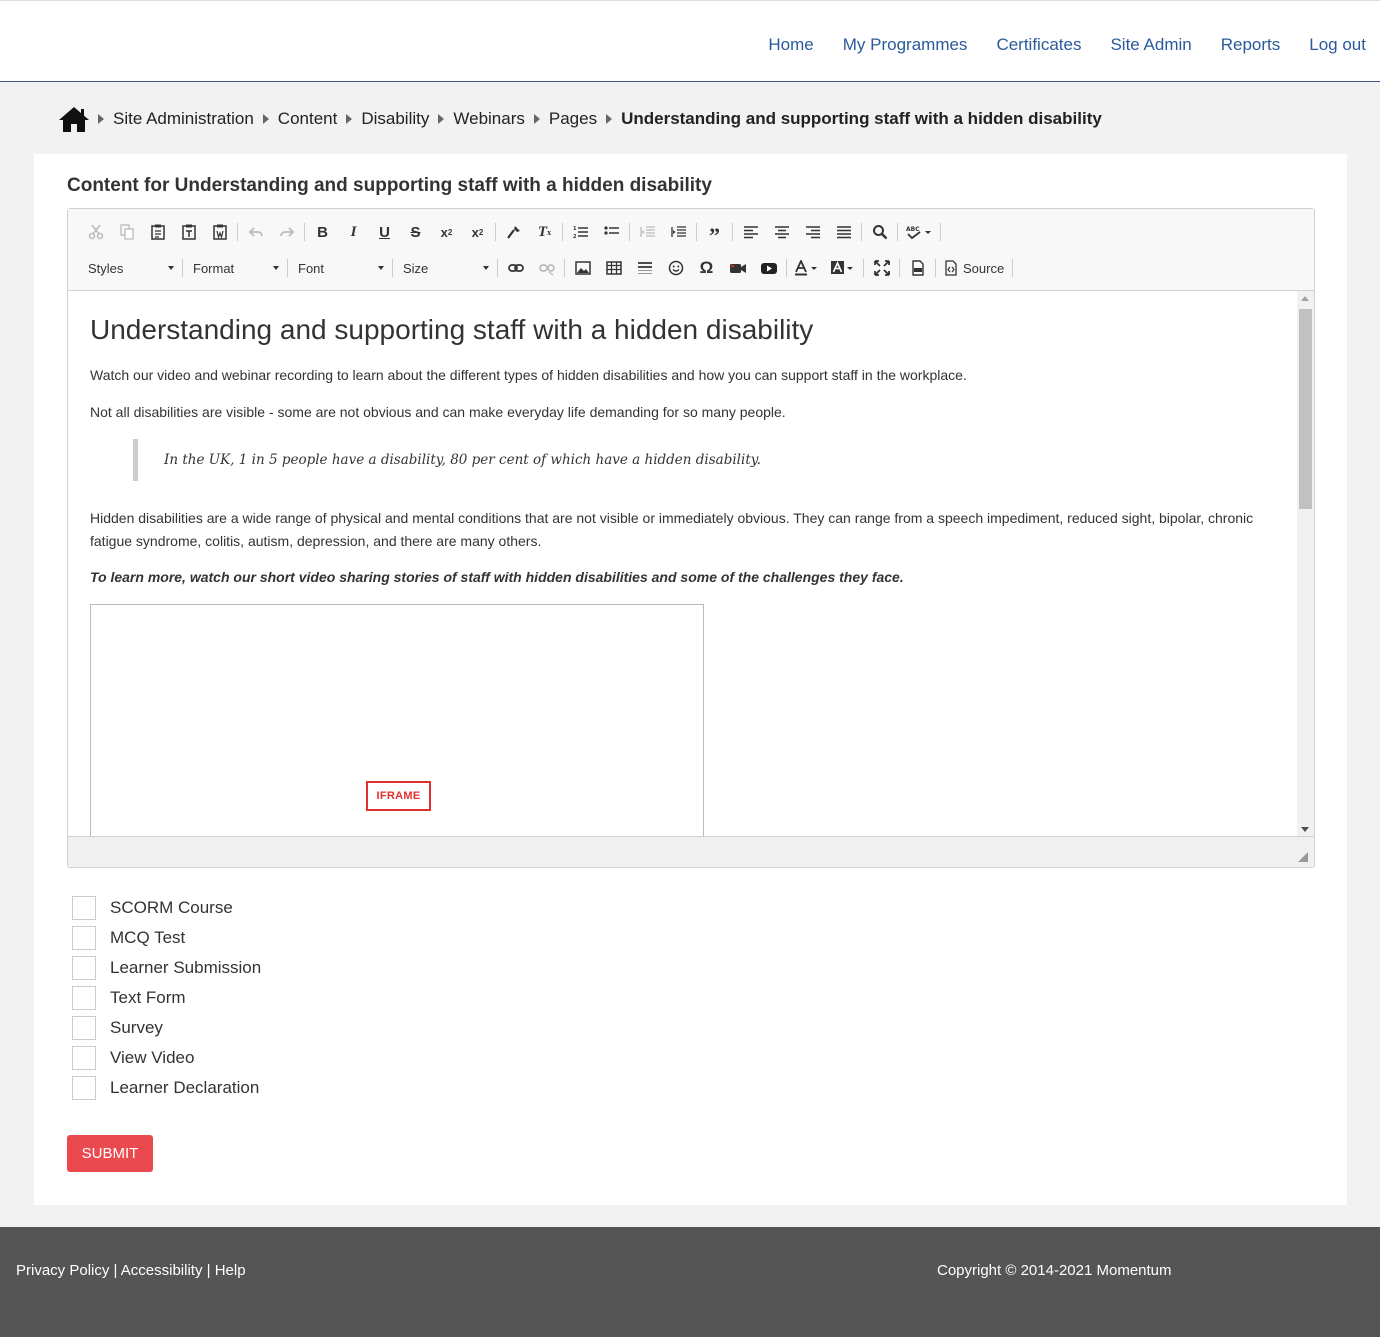  I want to click on nav-site-admin: Site Admin, so click(1150, 45).